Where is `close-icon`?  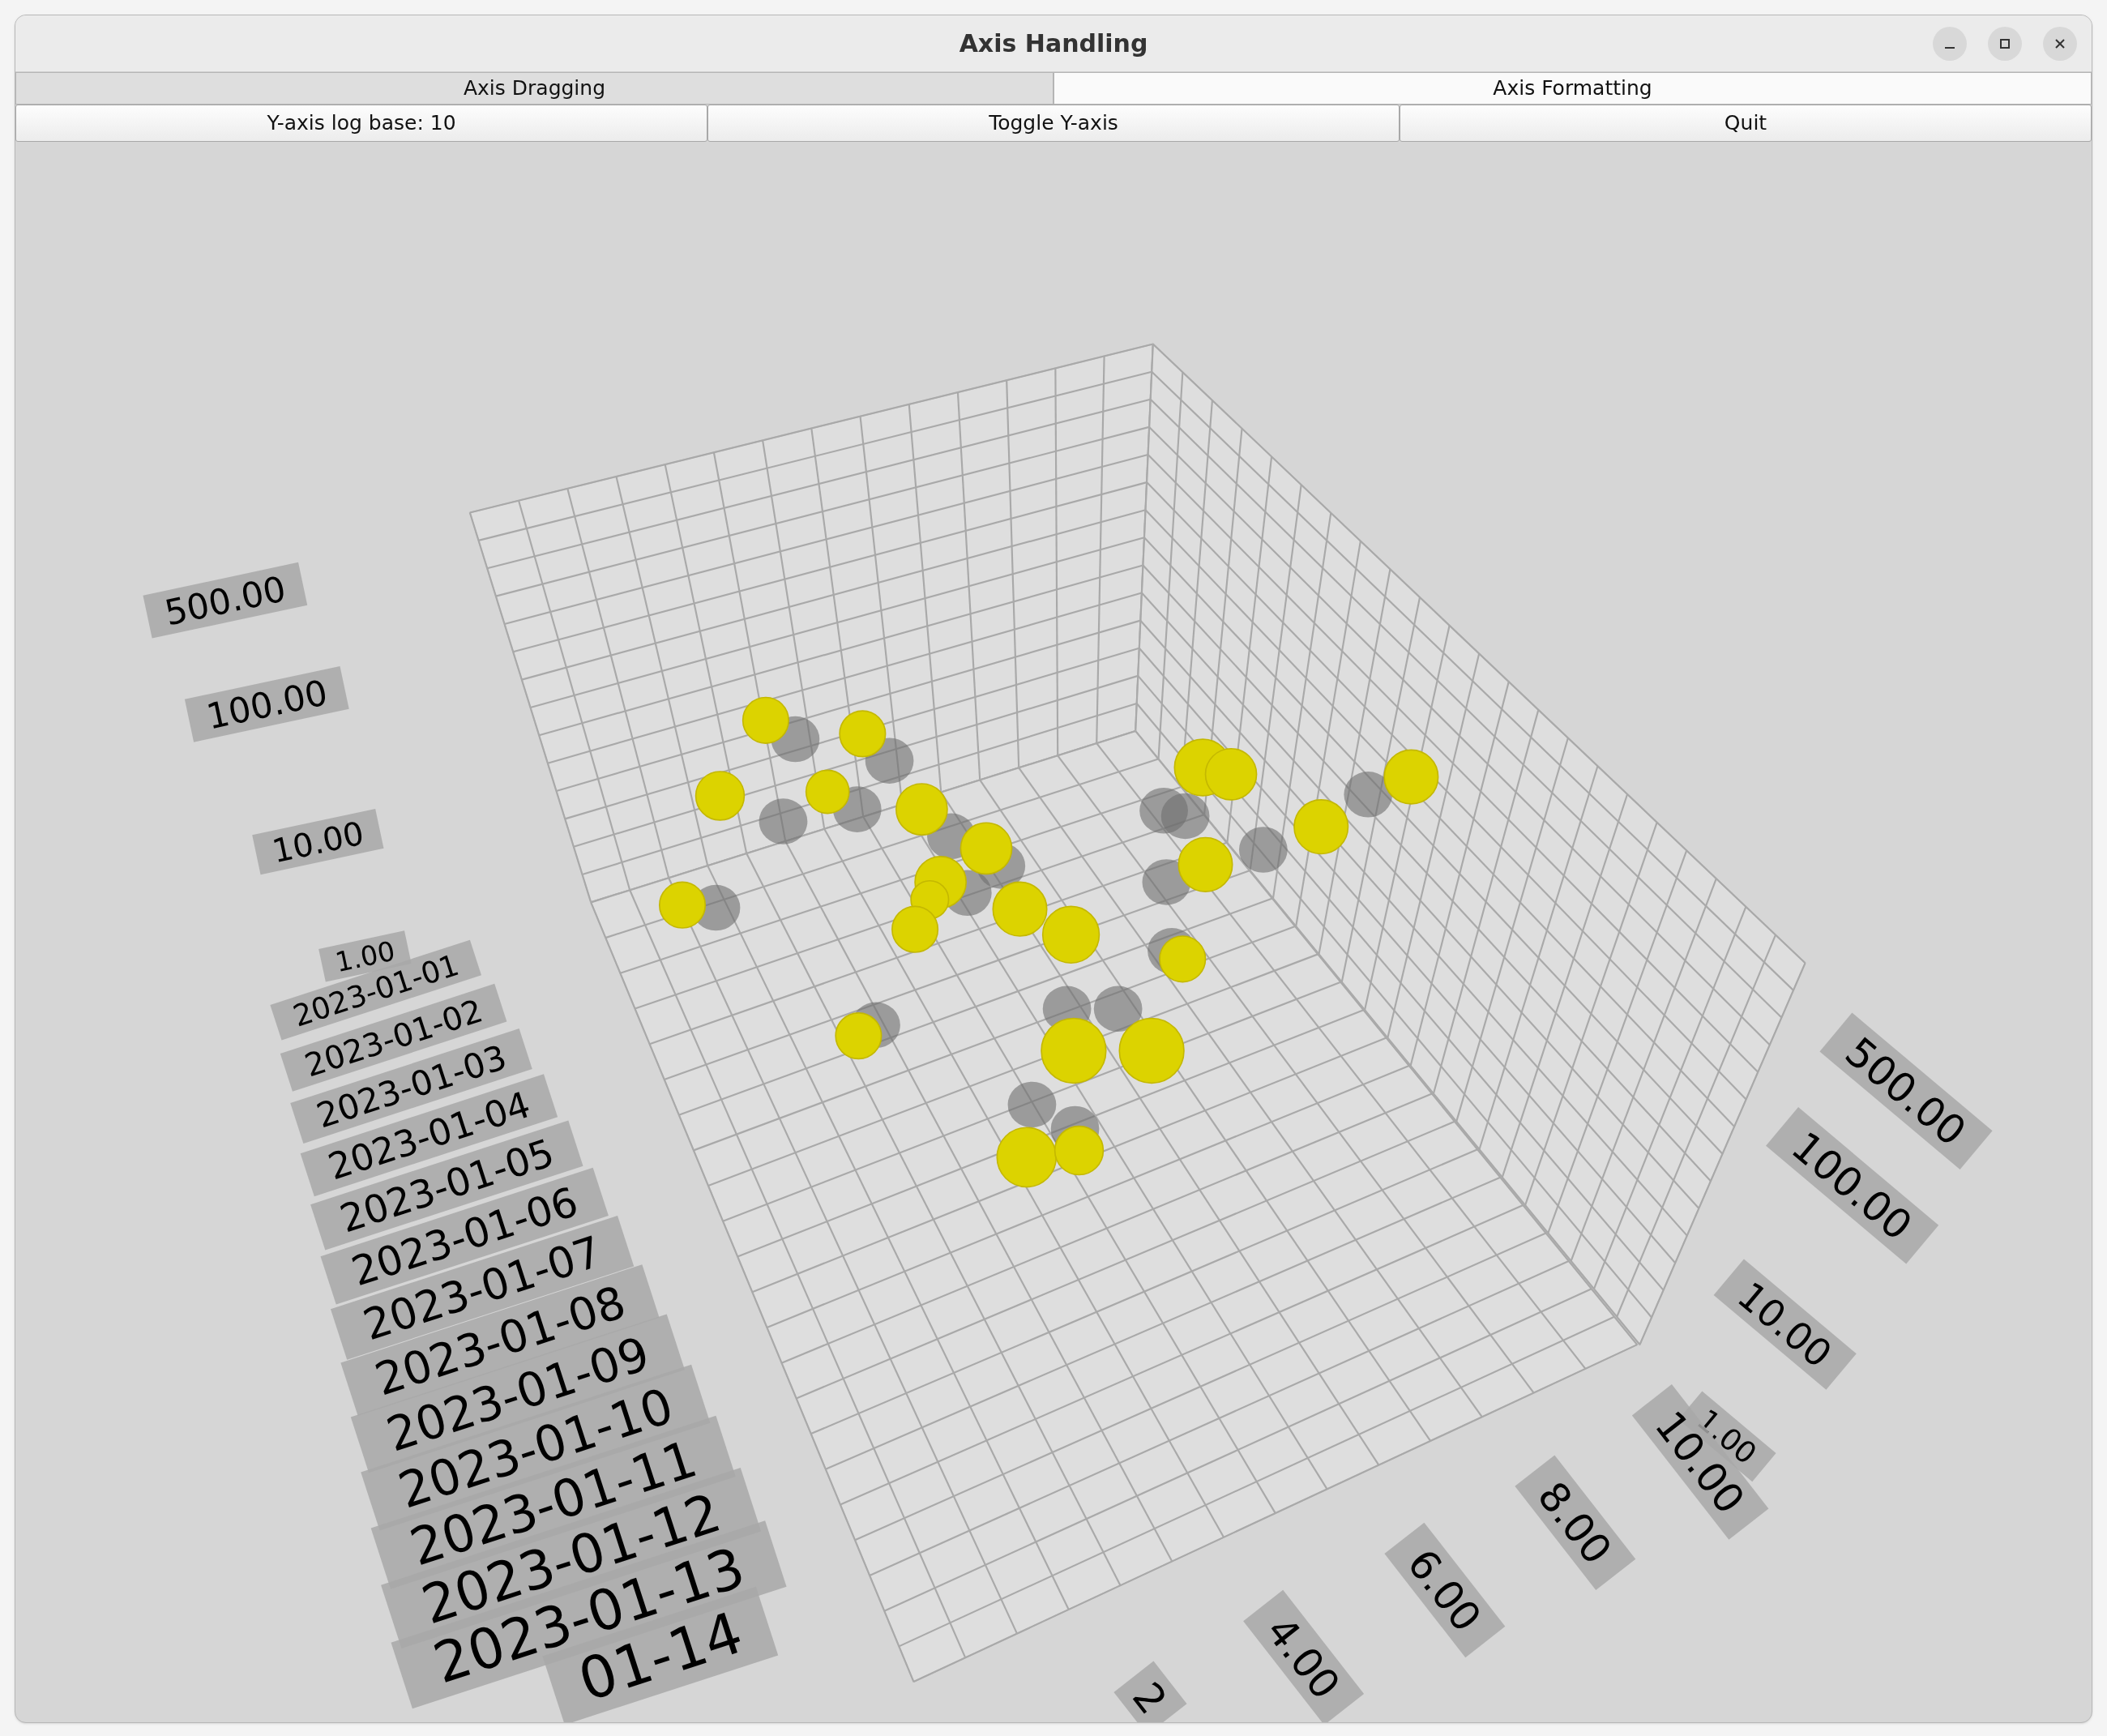 close-icon is located at coordinates (2060, 43).